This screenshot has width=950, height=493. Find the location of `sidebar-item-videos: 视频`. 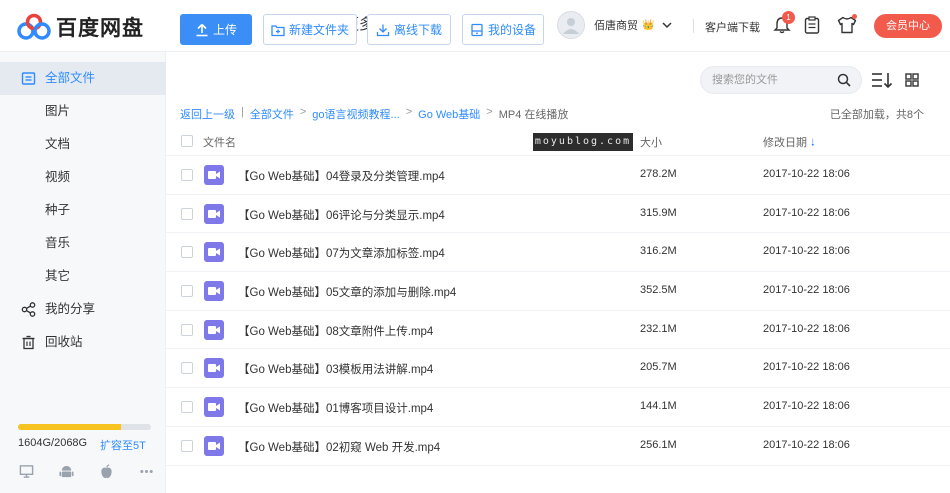

sidebar-item-videos: 视频 is located at coordinates (83, 177).